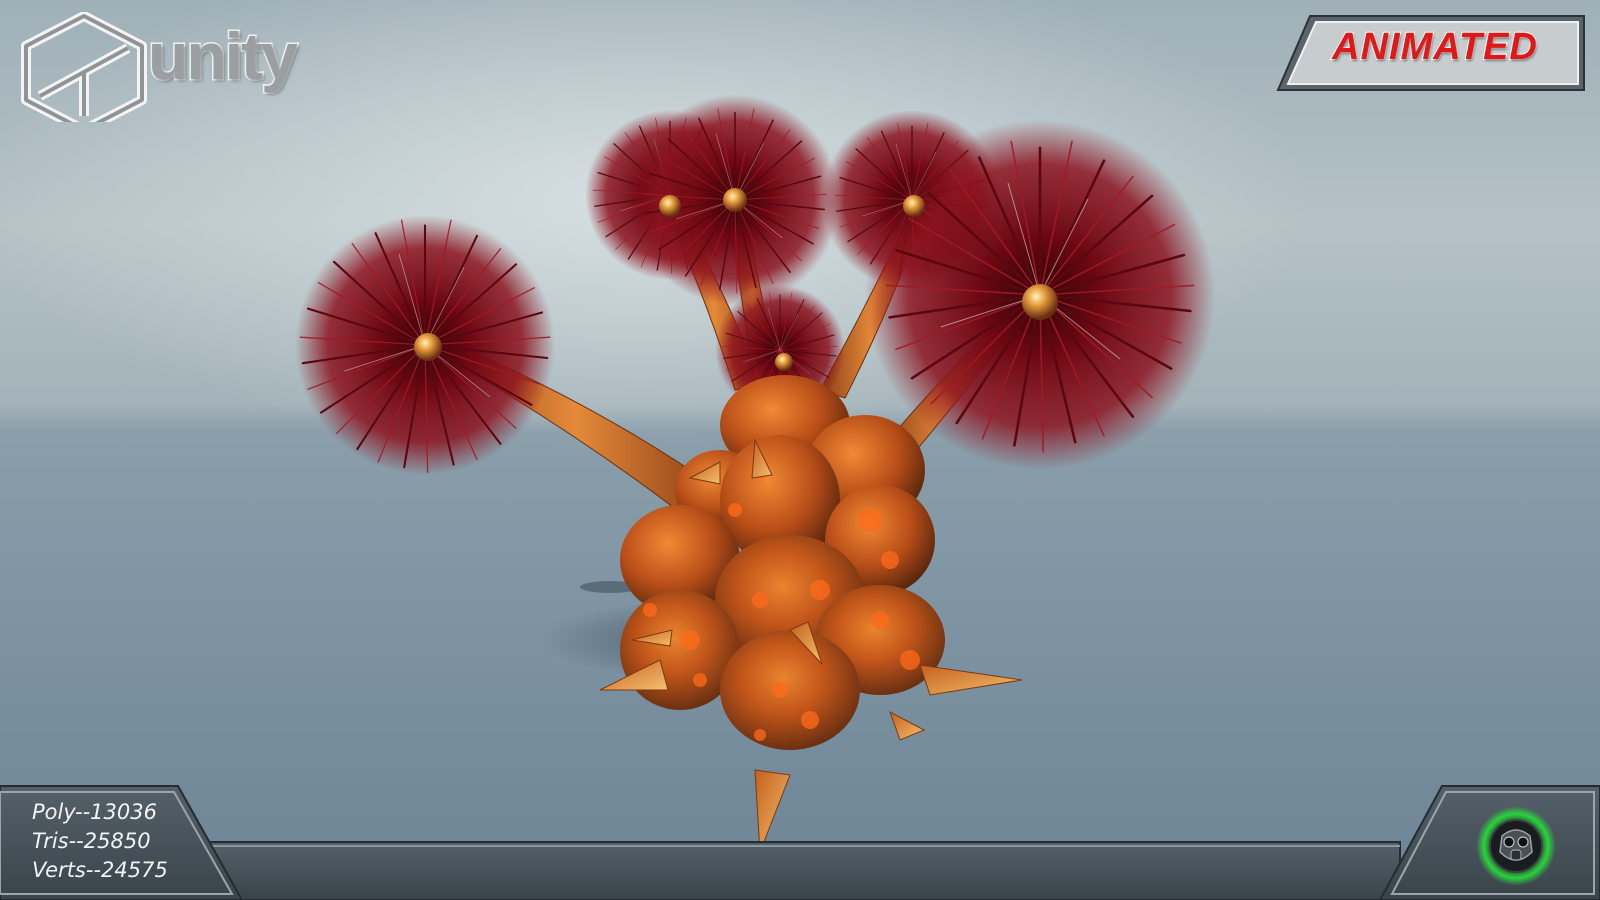 The height and width of the screenshot is (900, 1600). Describe the element at coordinates (1516, 846) in the screenshot. I see `gas-mask-icon` at that location.